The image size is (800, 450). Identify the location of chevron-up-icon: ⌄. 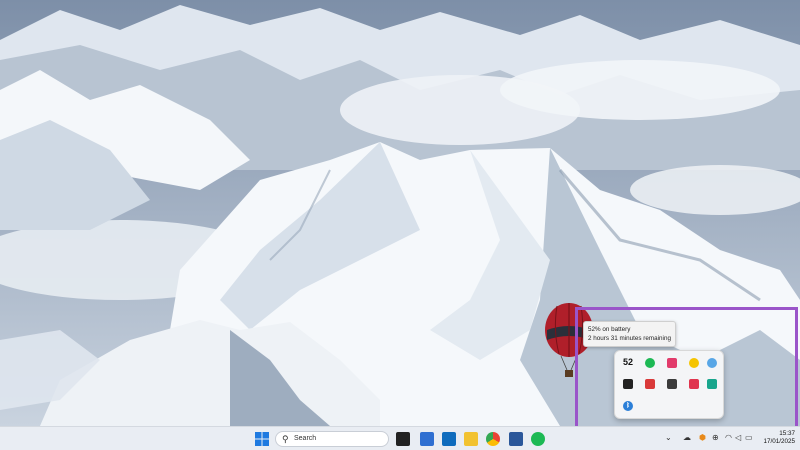
(668, 438).